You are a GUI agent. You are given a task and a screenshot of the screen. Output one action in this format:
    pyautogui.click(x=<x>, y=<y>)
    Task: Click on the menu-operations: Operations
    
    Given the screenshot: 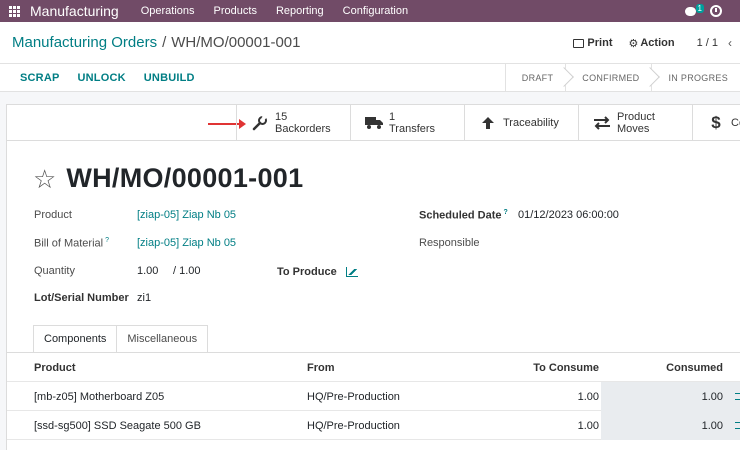 What is the action you would take?
    pyautogui.click(x=168, y=11)
    